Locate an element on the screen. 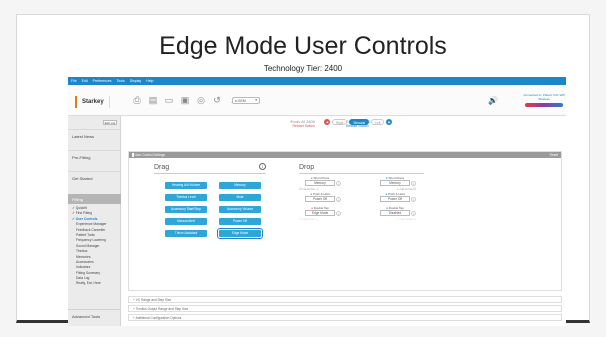  collapsed-panel-vc-range: + VC Range and Step Size is located at coordinates (345, 299).